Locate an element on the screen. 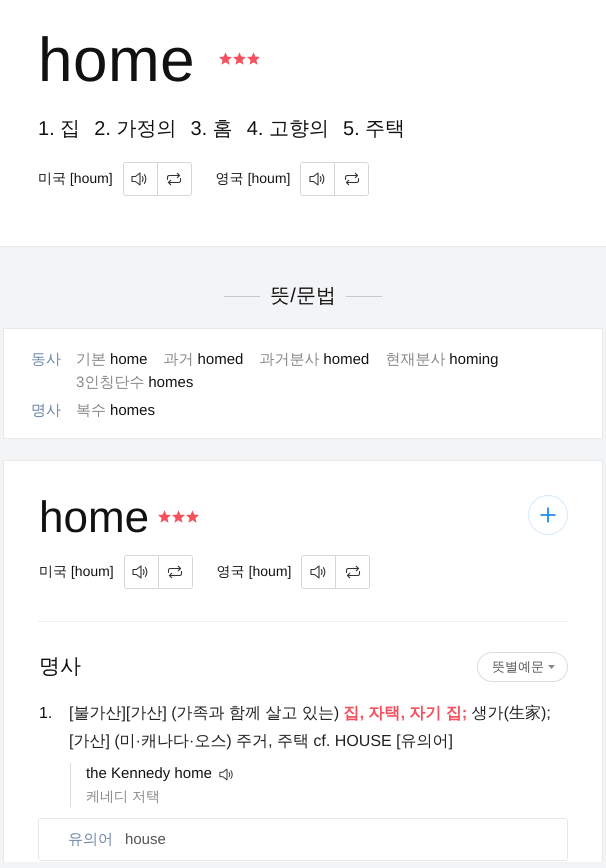 The height and width of the screenshot is (868, 606). part-of-speech-heading: 명사 is located at coordinates (59, 667).